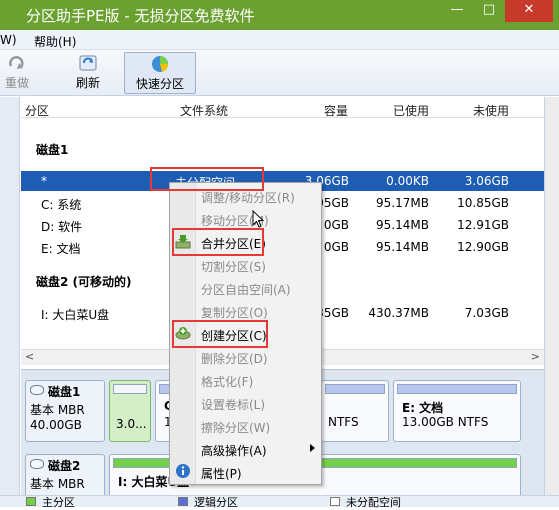  What do you see at coordinates (279, 15) in the screenshot?
I see `title-bar: 分区助手PE版 - 无损分区免费软件 — □ ✕` at bounding box center [279, 15].